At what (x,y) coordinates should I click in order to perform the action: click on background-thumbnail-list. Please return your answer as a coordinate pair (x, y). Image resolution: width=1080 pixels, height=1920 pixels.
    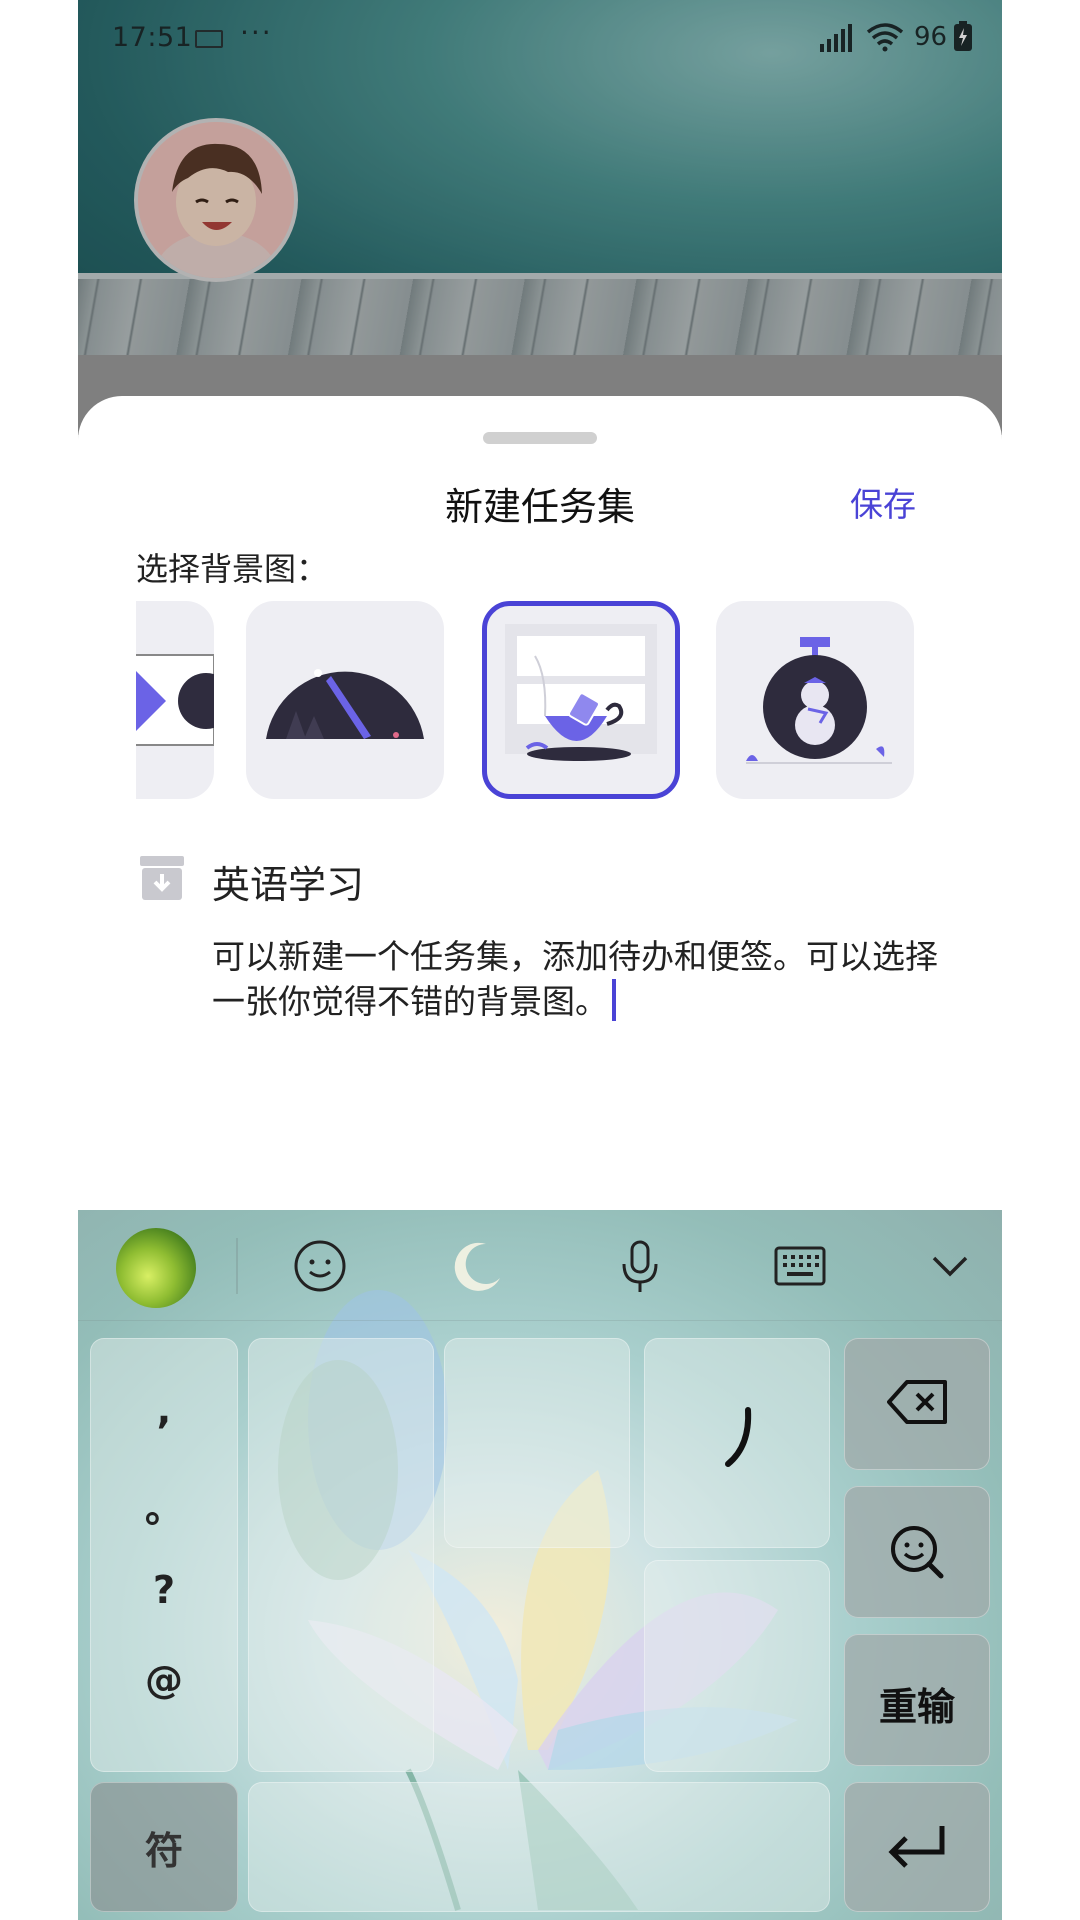
    Looking at the image, I should click on (569, 701).